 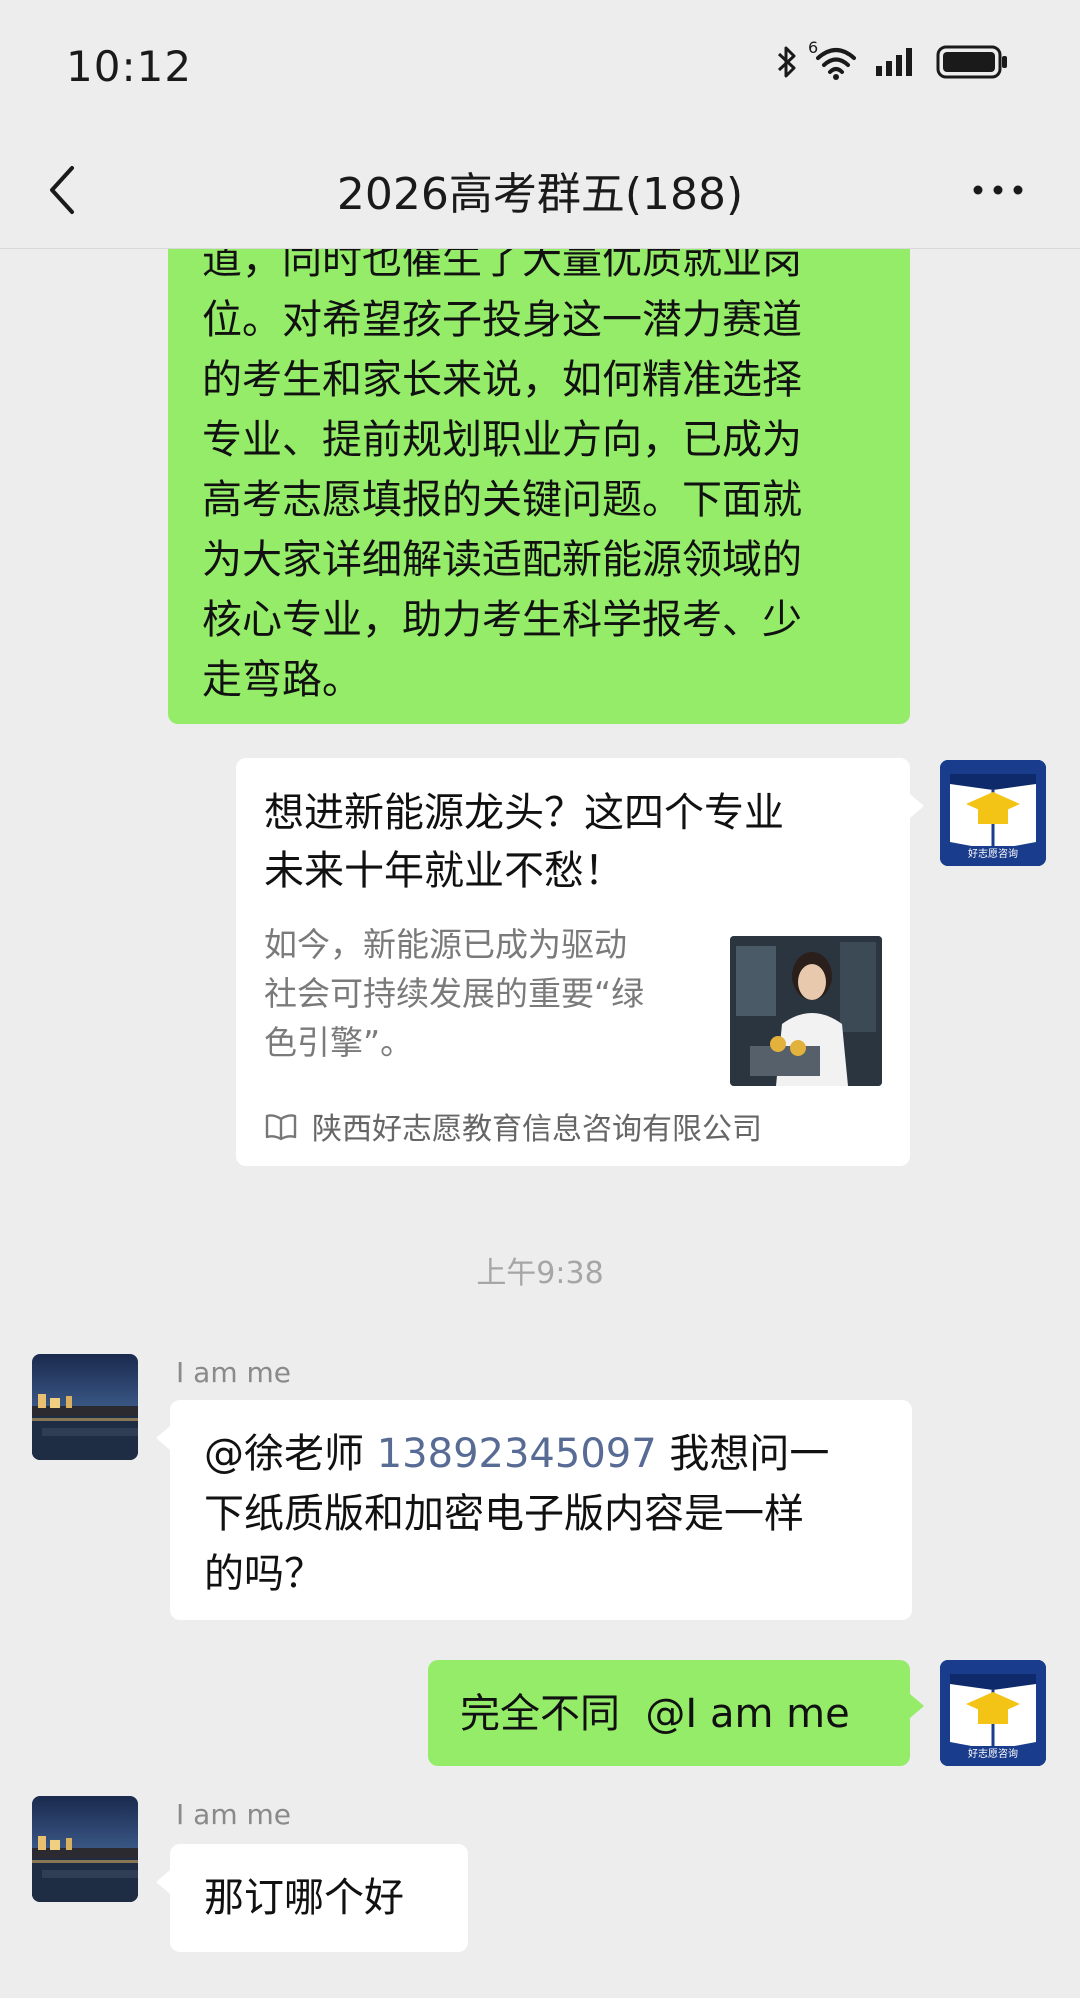 What do you see at coordinates (281, 1127) in the screenshot?
I see `book-open-icon` at bounding box center [281, 1127].